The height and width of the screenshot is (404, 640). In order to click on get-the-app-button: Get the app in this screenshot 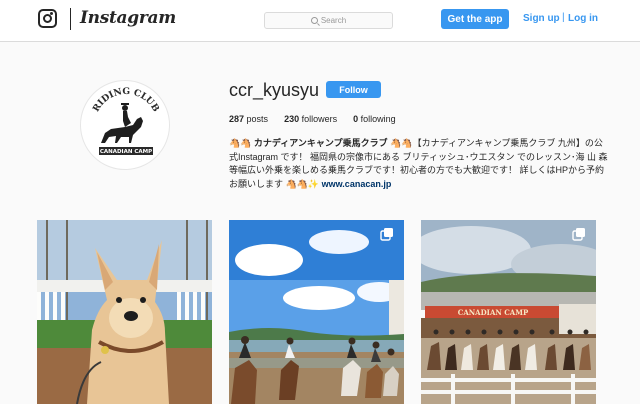, I will do `click(475, 19)`.